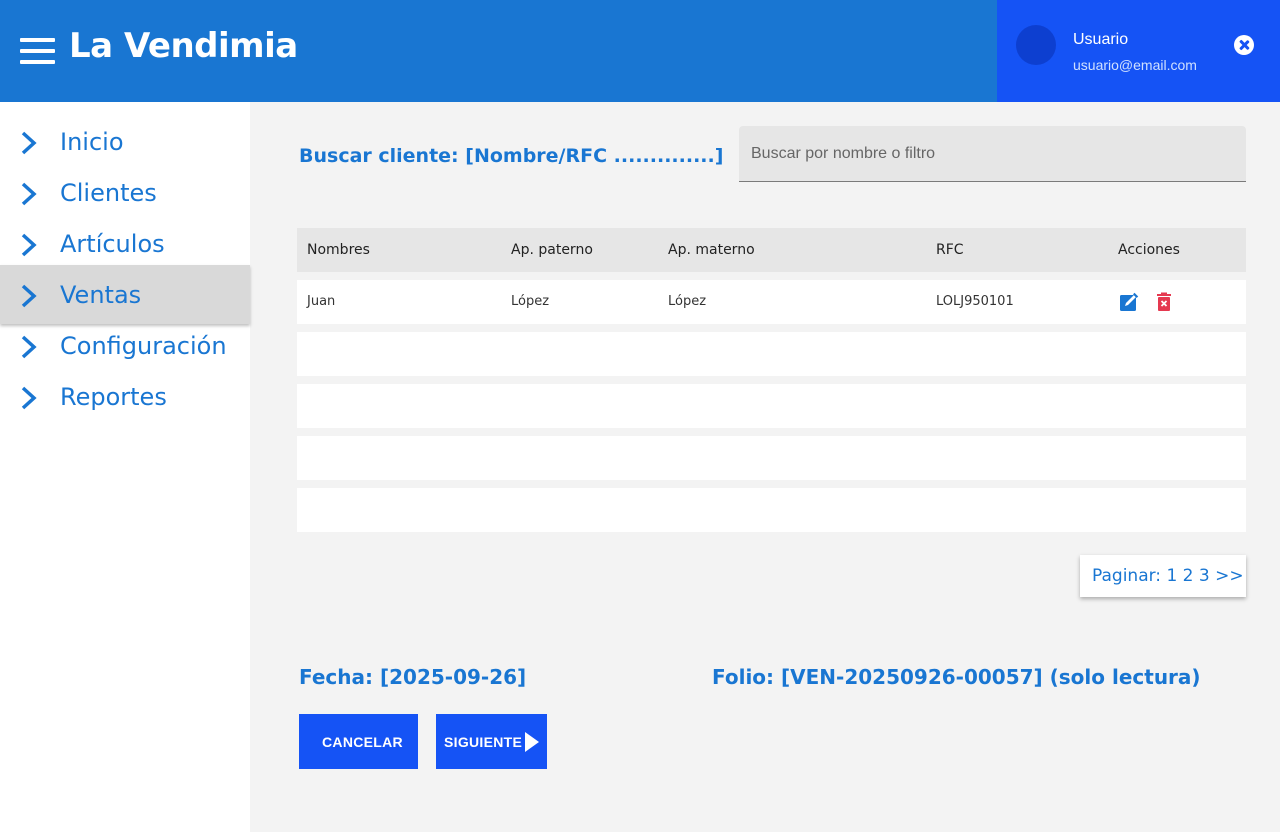 The image size is (1280, 832). I want to click on app-title: La Vendimia, so click(183, 46).